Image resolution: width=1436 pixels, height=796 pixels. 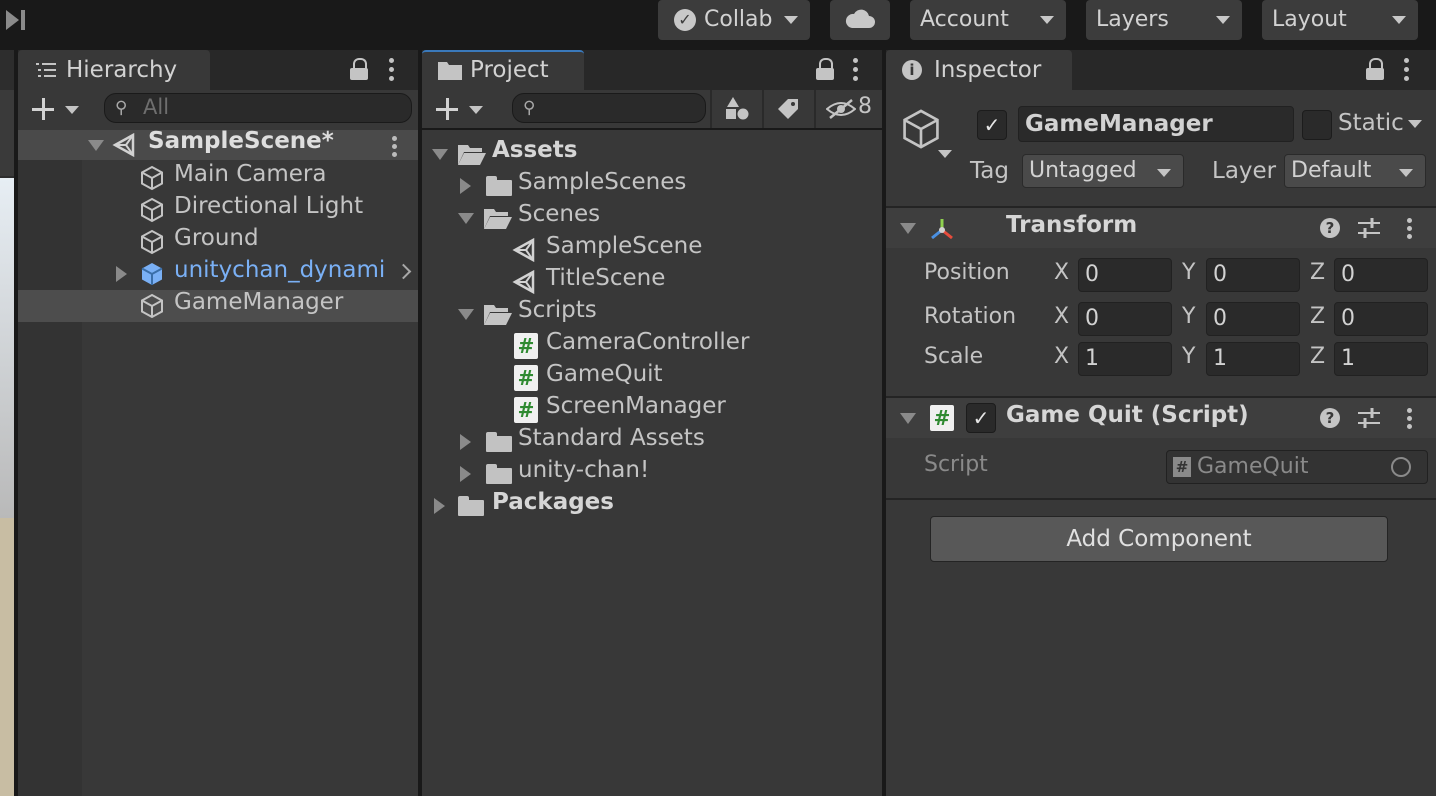 I want to click on prefab-icon, so click(x=152, y=274).